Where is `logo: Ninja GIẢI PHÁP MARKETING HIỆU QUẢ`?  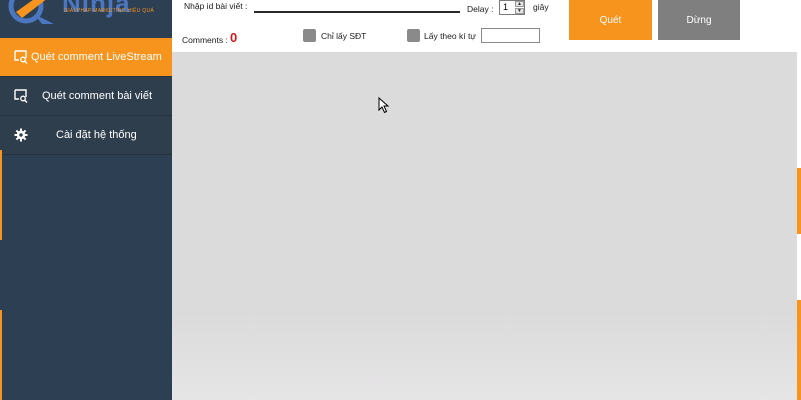 logo: Ninja GIẢI PHÁP MARKETING HIỆU QUẢ is located at coordinates (86, 19).